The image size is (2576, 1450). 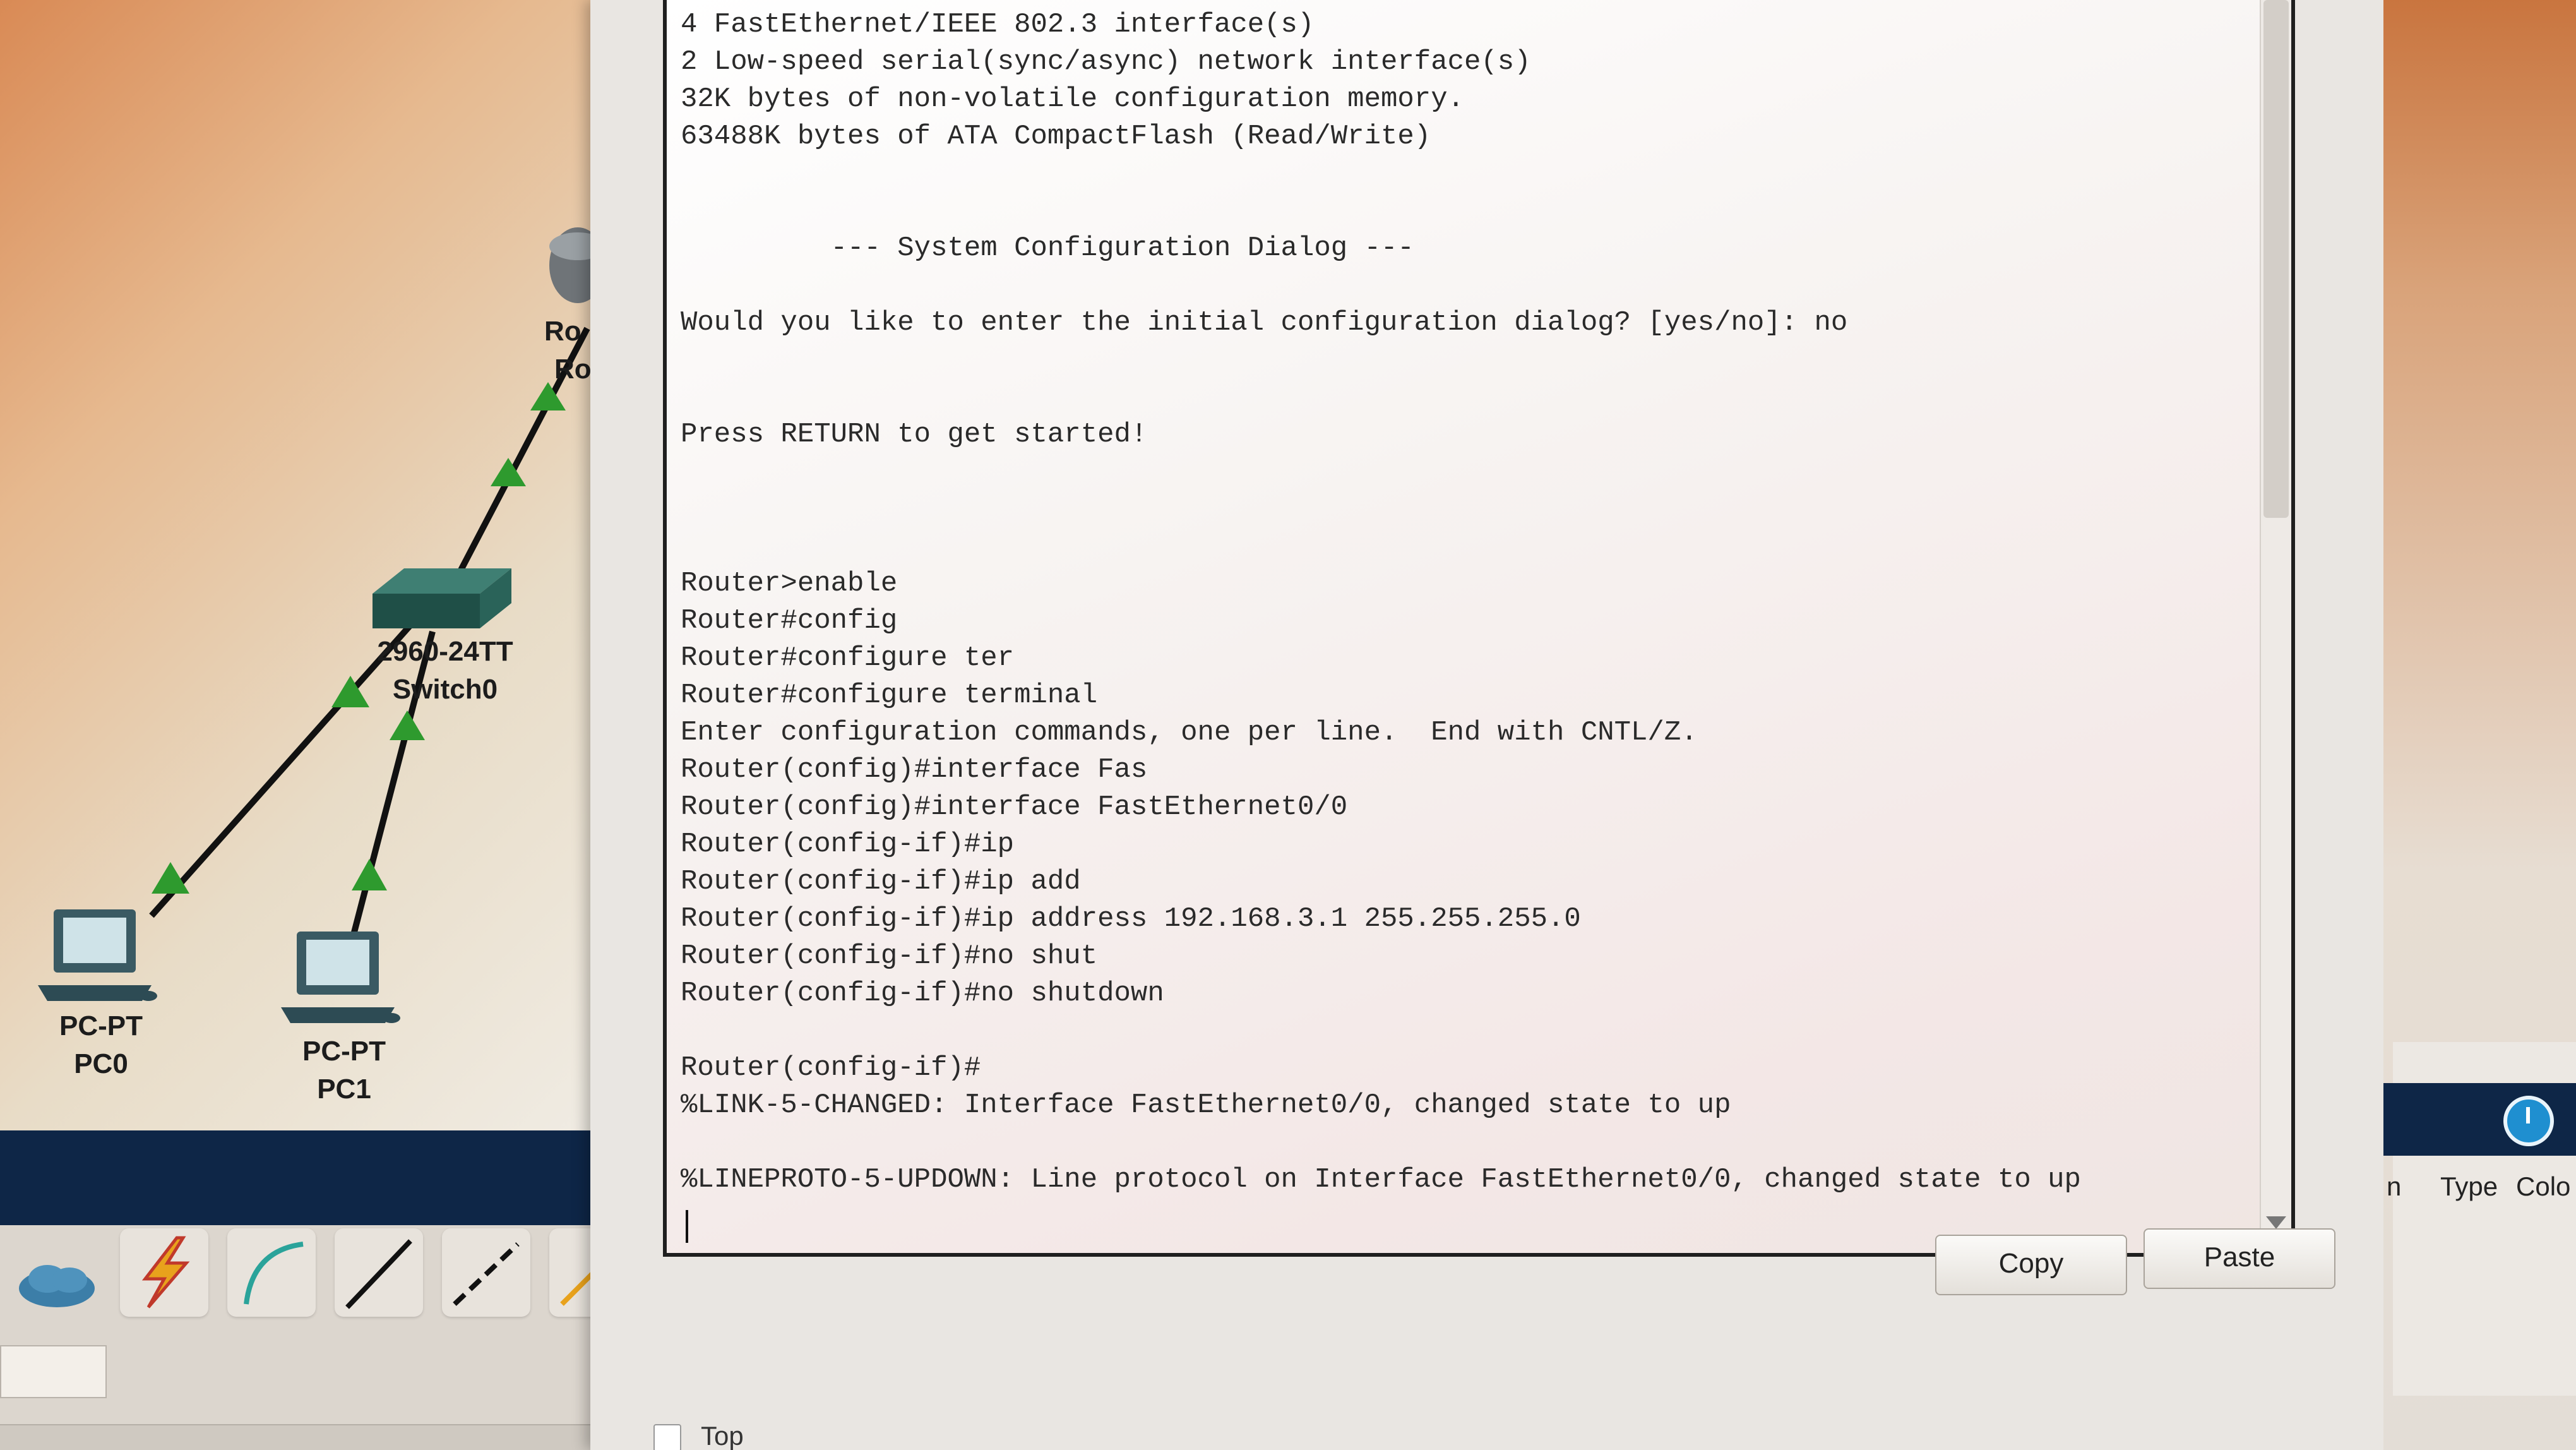 I want to click on terminal-line: Router(config-if)#, so click(x=831, y=1068).